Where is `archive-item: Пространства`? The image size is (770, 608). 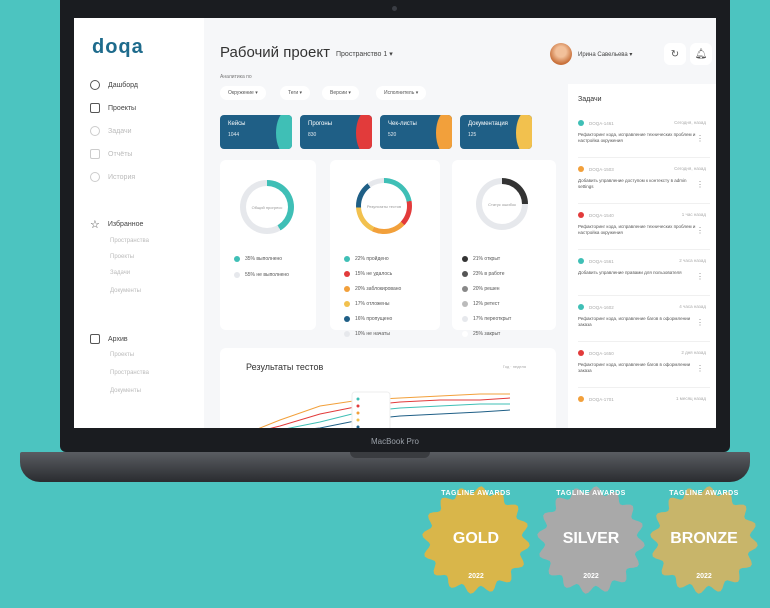
archive-item: Пространства is located at coordinates (129, 373).